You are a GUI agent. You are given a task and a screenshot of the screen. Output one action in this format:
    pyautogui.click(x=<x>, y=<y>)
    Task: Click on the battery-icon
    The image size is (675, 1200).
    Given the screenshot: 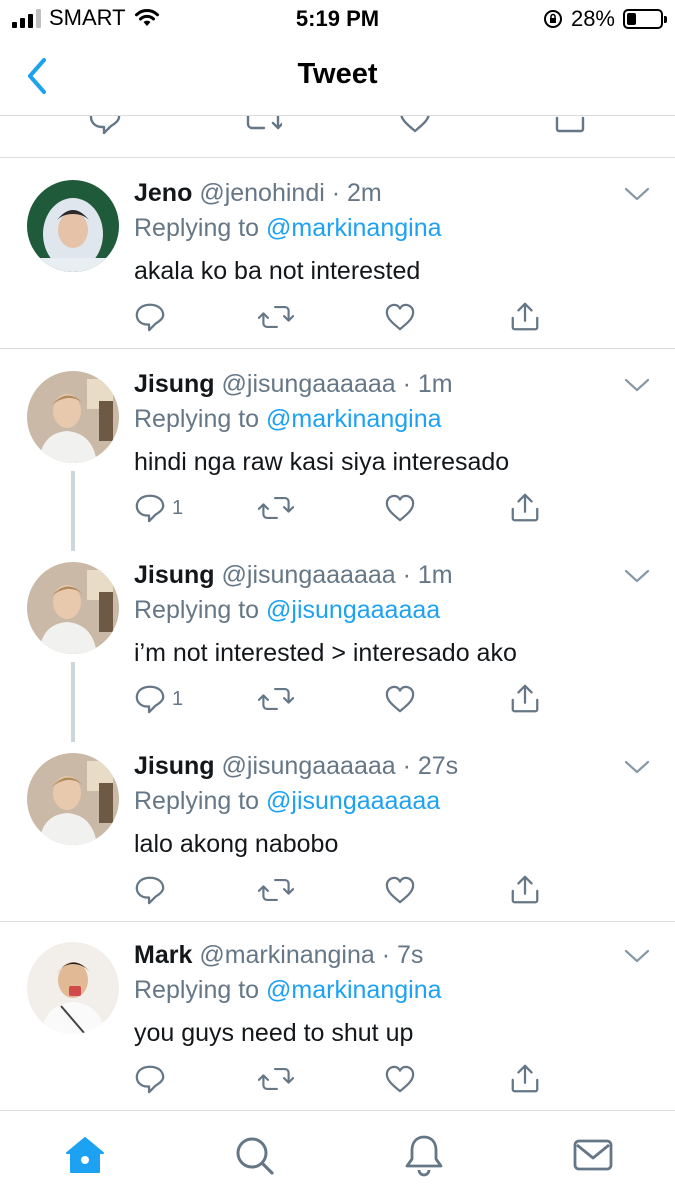 What is the action you would take?
    pyautogui.click(x=645, y=19)
    